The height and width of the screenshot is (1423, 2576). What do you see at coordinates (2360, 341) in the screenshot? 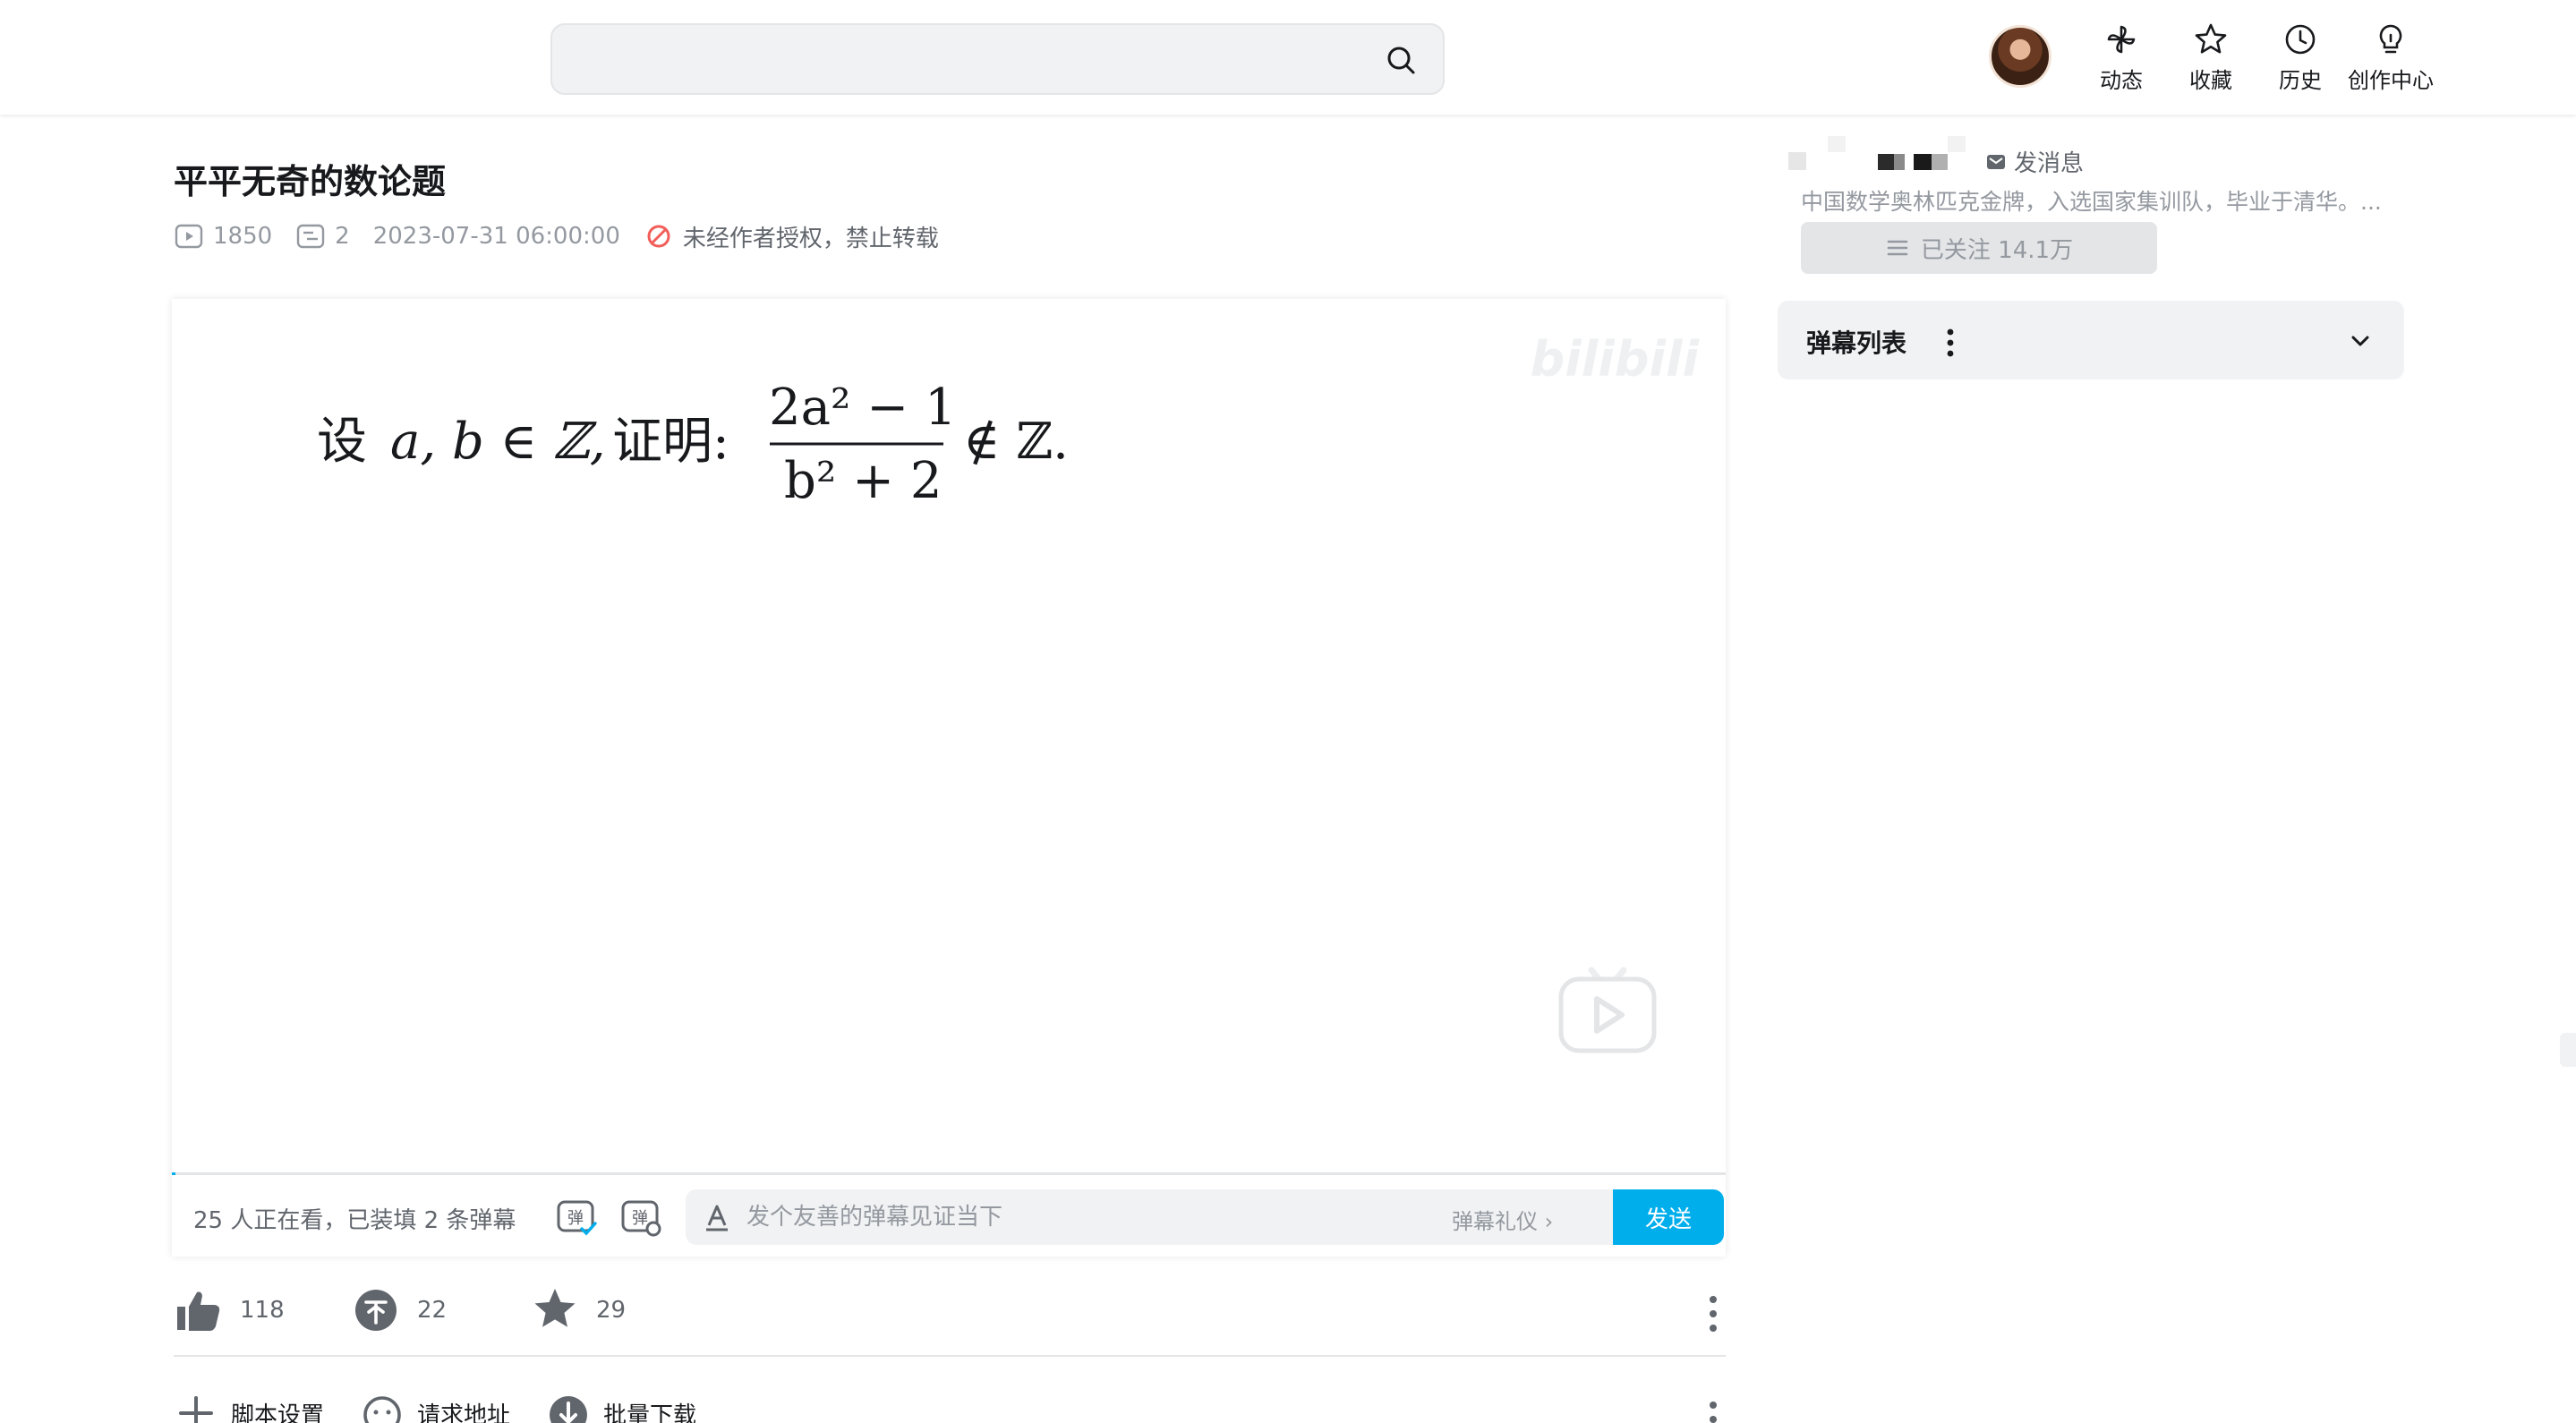
I see `chevron-down-icon` at bounding box center [2360, 341].